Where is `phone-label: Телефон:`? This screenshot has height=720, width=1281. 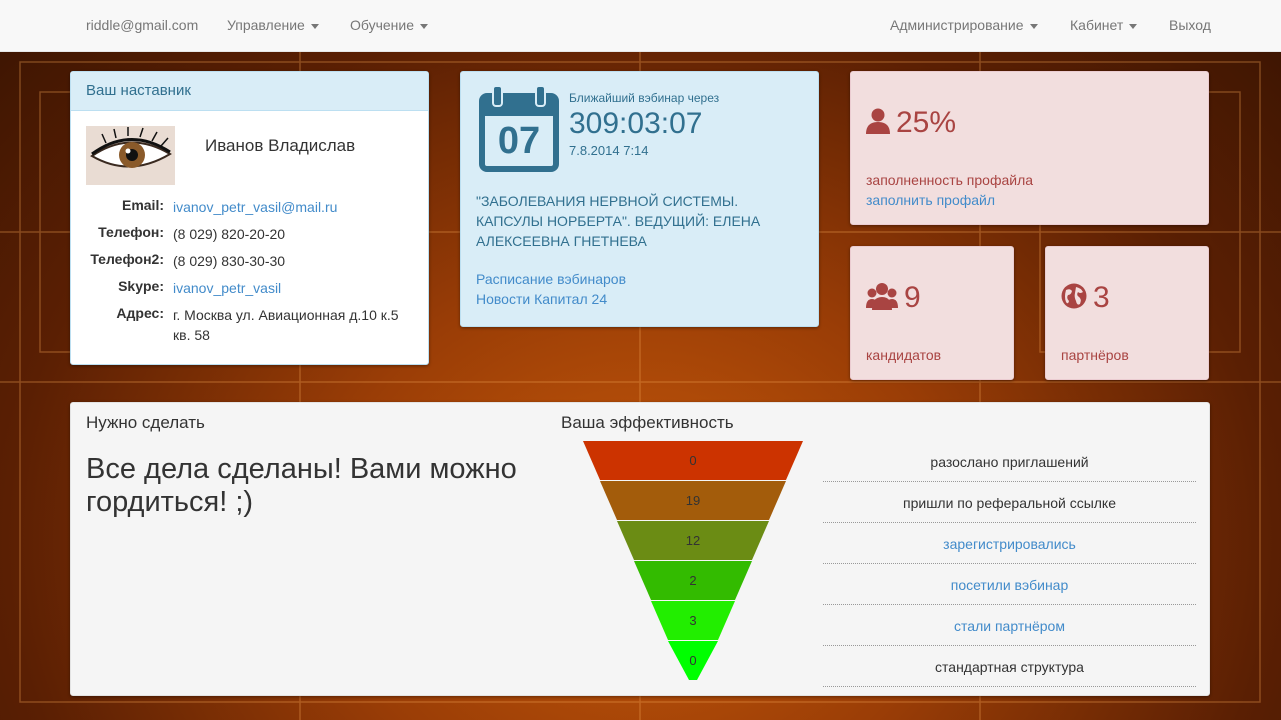
phone-label: Телефон: is located at coordinates (131, 232).